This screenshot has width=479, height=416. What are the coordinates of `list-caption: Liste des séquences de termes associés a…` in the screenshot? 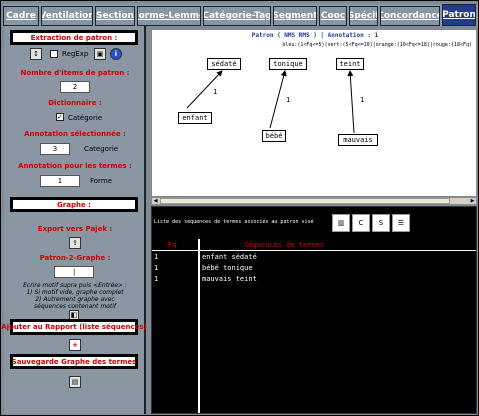 It's located at (234, 222).